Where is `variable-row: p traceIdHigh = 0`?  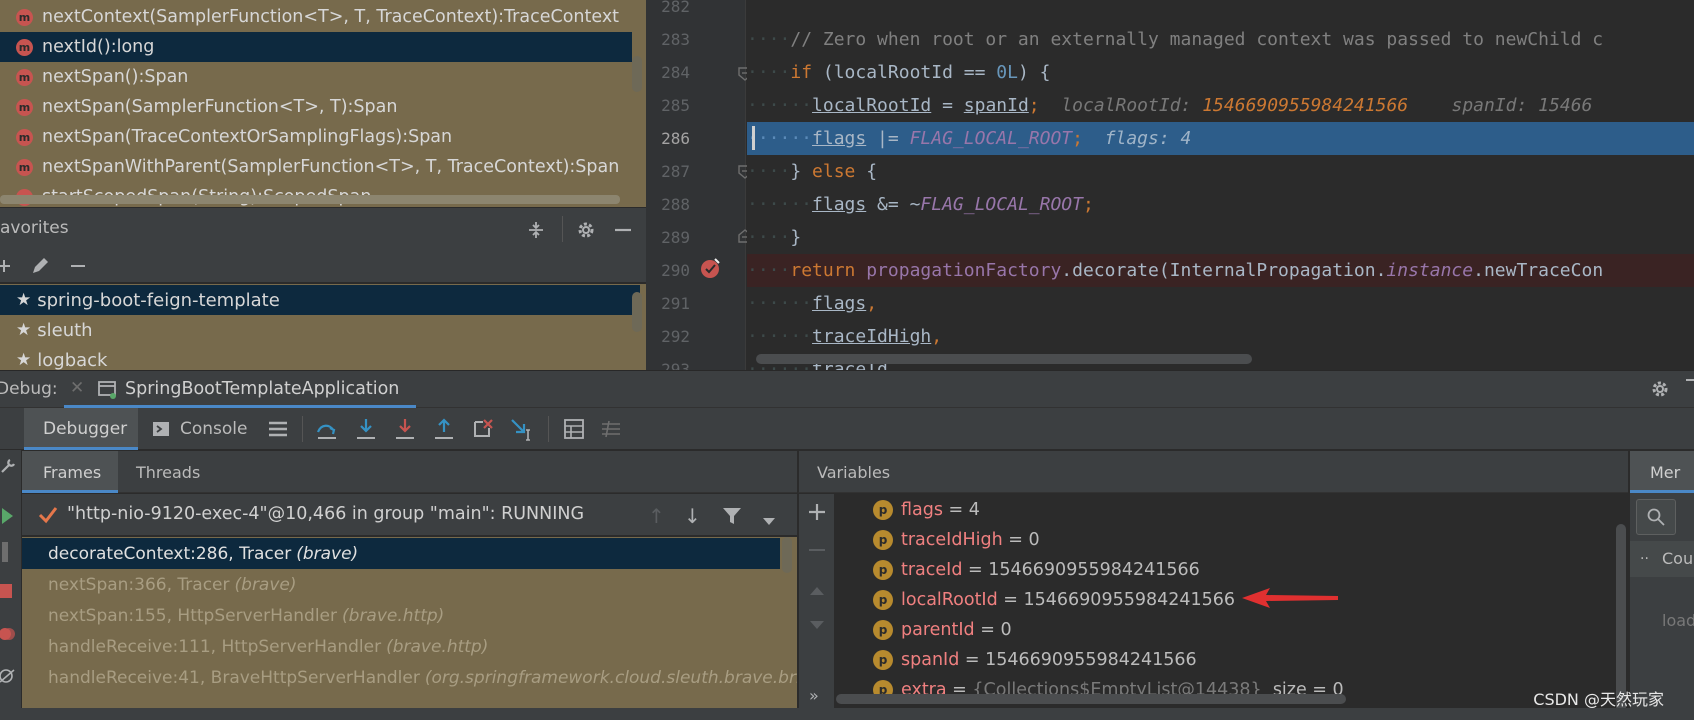 variable-row: p traceIdHigh = 0 is located at coordinates (956, 540).